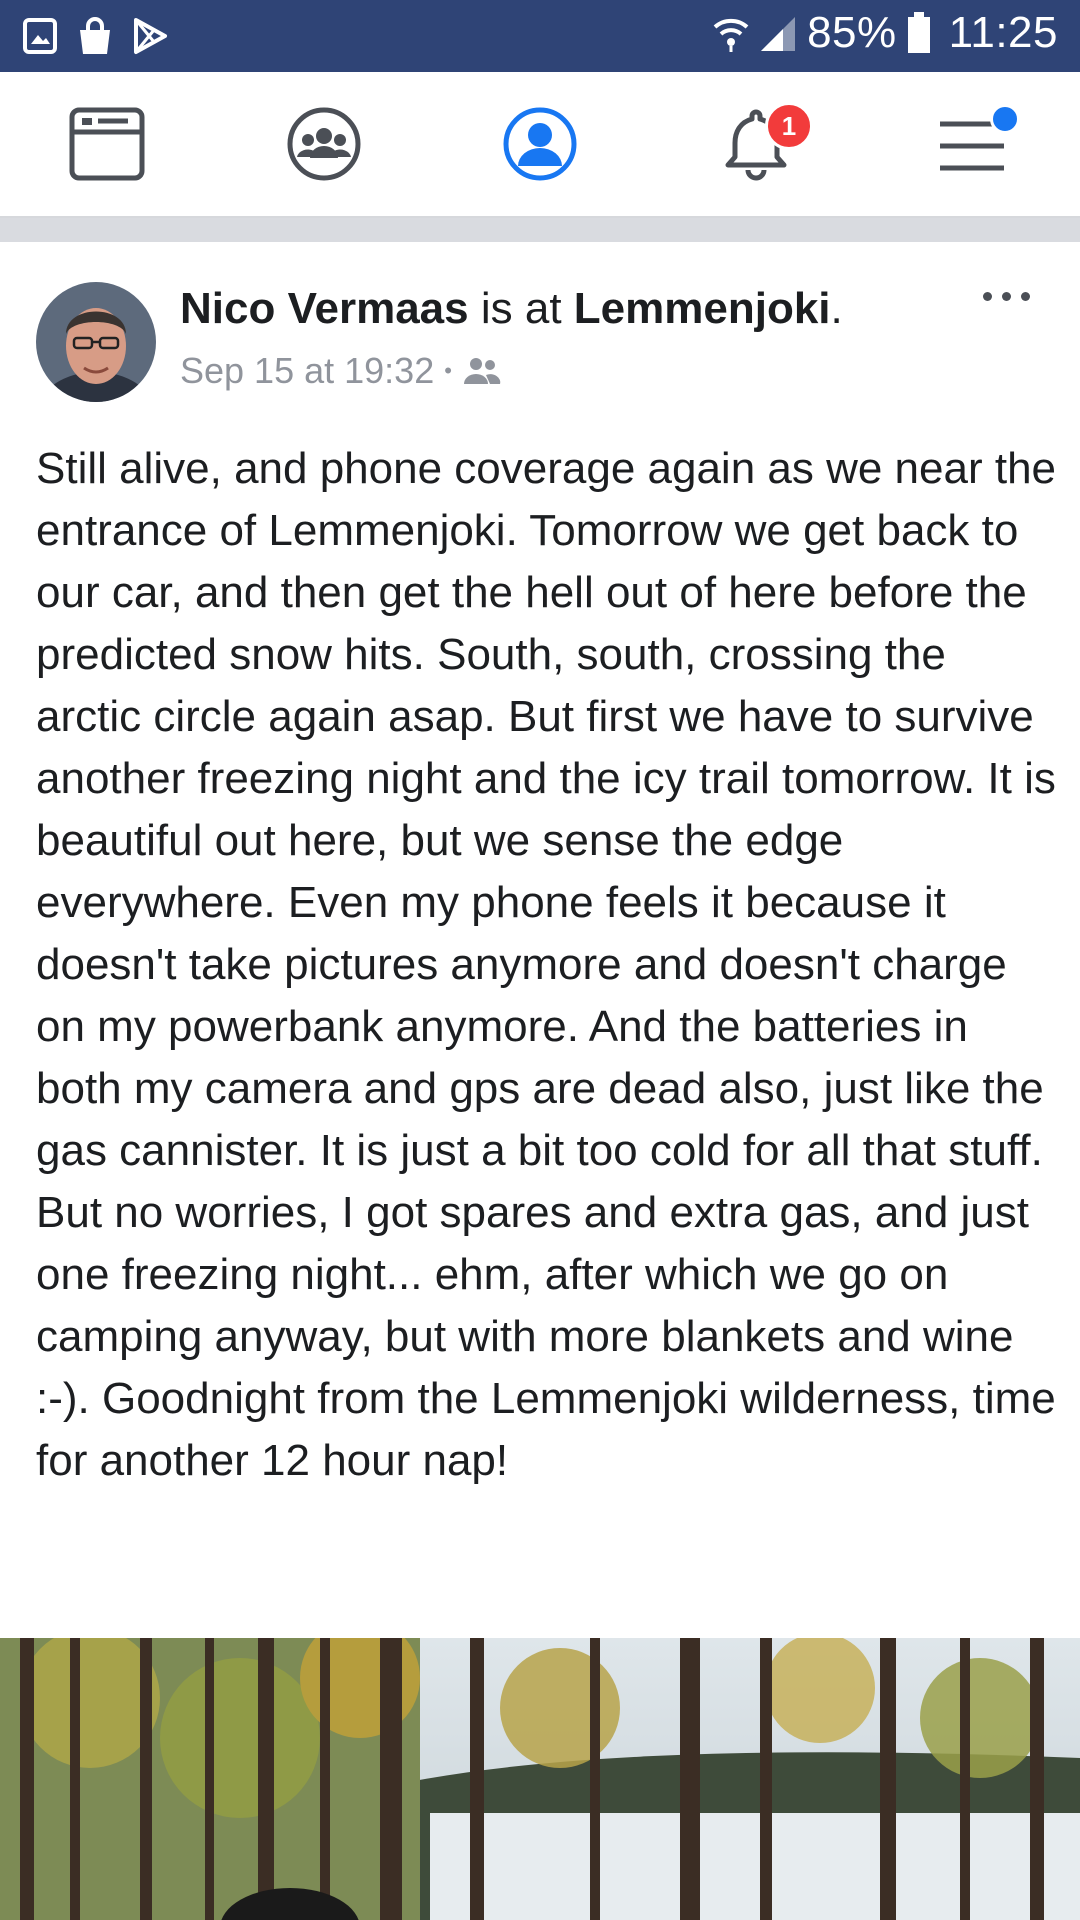 This screenshot has height=1920, width=1080. I want to click on nav-news-feed, so click(108, 144).